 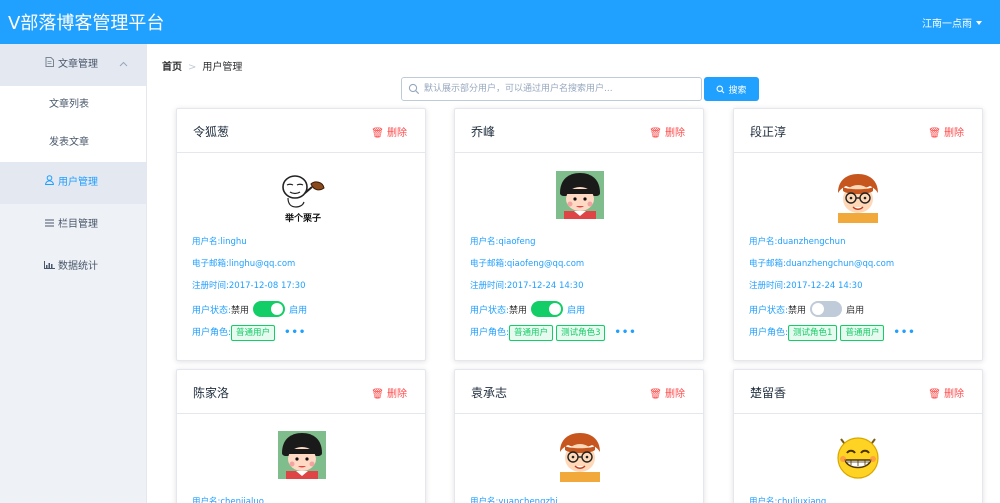 What do you see at coordinates (267, 286) in the screenshot?
I see `registered-value: 2017-12-08 17:30` at bounding box center [267, 286].